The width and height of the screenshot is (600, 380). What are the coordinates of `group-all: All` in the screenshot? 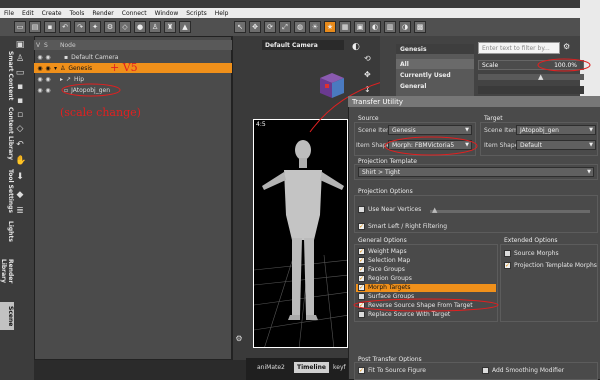 It's located at (435, 64).